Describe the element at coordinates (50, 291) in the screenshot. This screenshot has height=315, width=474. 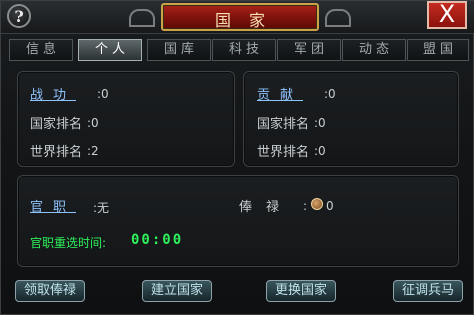
I see `claim-salary-button: 领取俸禄` at that location.